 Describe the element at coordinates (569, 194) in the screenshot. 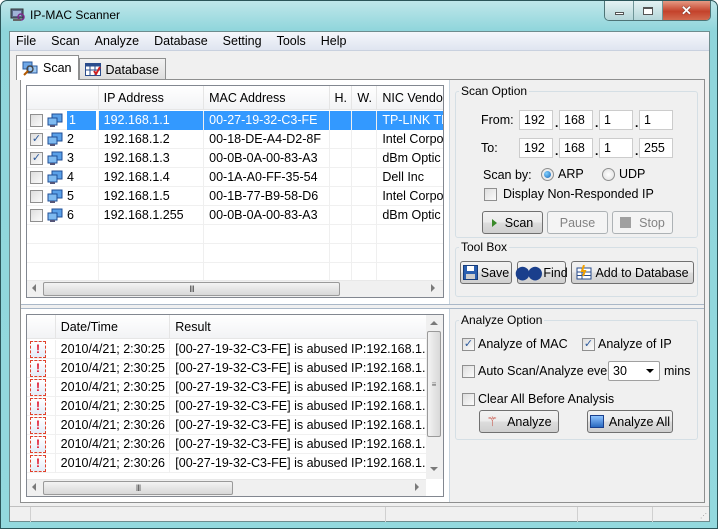

I see `display-nonresponded-checkbox: Display Non-Responded IP` at that location.